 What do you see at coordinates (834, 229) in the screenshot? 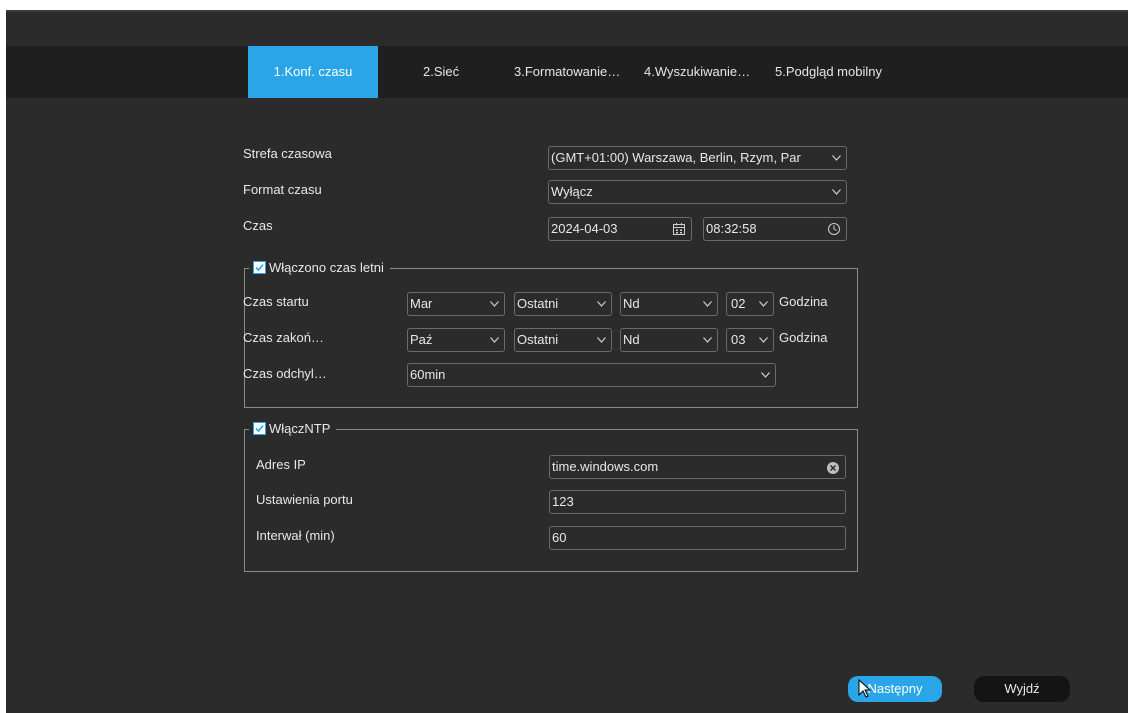
I see `clock-icon` at bounding box center [834, 229].